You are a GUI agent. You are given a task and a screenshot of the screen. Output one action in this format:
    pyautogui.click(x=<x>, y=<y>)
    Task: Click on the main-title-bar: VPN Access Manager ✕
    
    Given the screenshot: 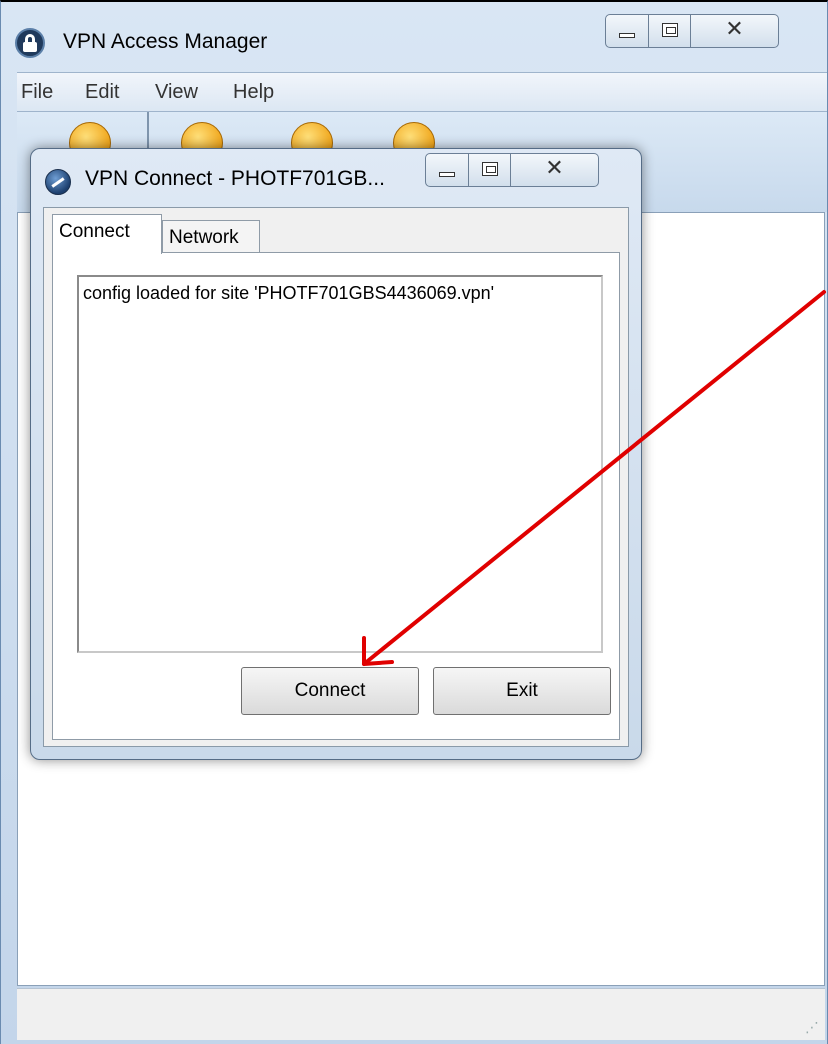 What is the action you would take?
    pyautogui.click(x=414, y=34)
    